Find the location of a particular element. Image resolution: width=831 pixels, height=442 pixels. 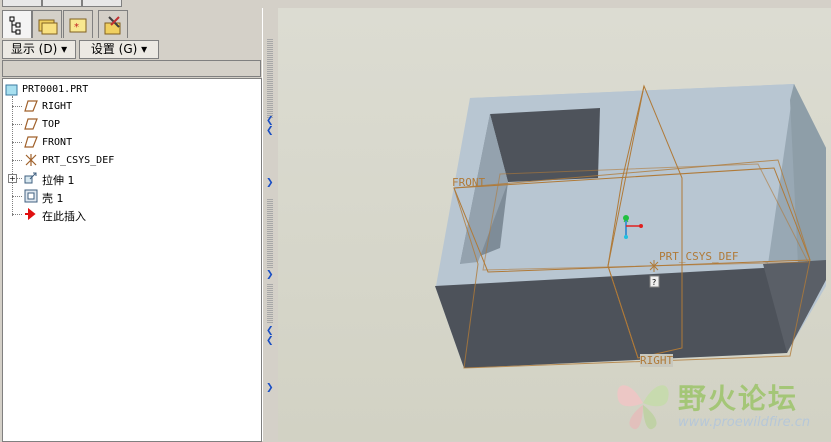

tab-folder-browser is located at coordinates (47, 24).